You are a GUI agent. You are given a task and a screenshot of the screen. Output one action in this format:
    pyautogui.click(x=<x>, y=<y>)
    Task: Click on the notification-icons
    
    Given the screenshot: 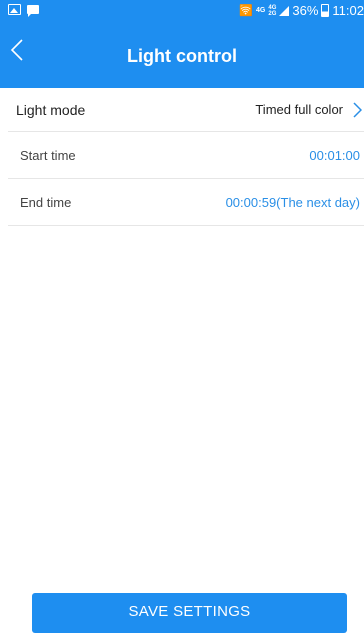 What is the action you would take?
    pyautogui.click(x=23, y=10)
    